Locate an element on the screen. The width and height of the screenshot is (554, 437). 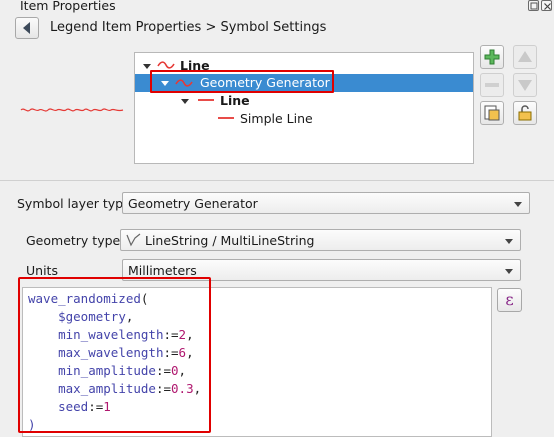
symbol-layer-type-label: Symbol layer type is located at coordinates (74, 203).